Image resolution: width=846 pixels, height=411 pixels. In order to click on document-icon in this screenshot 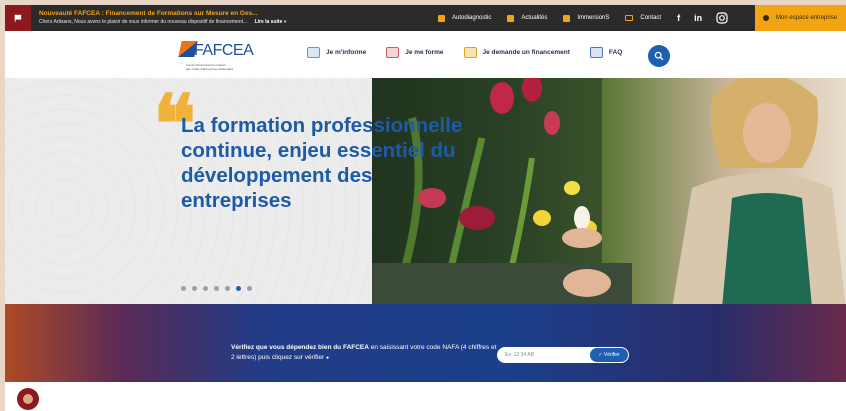, I will do `click(441, 18)`.